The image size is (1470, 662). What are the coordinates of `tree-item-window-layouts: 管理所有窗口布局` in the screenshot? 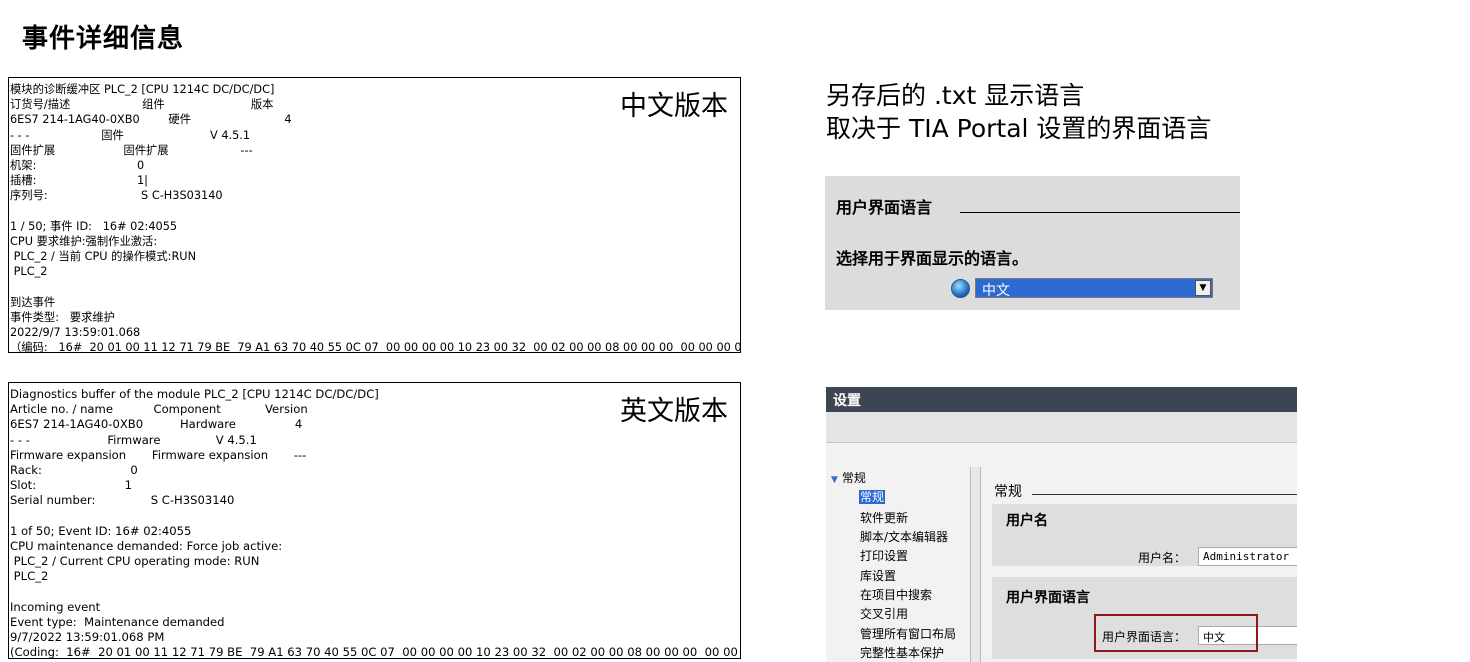 It's located at (908, 633).